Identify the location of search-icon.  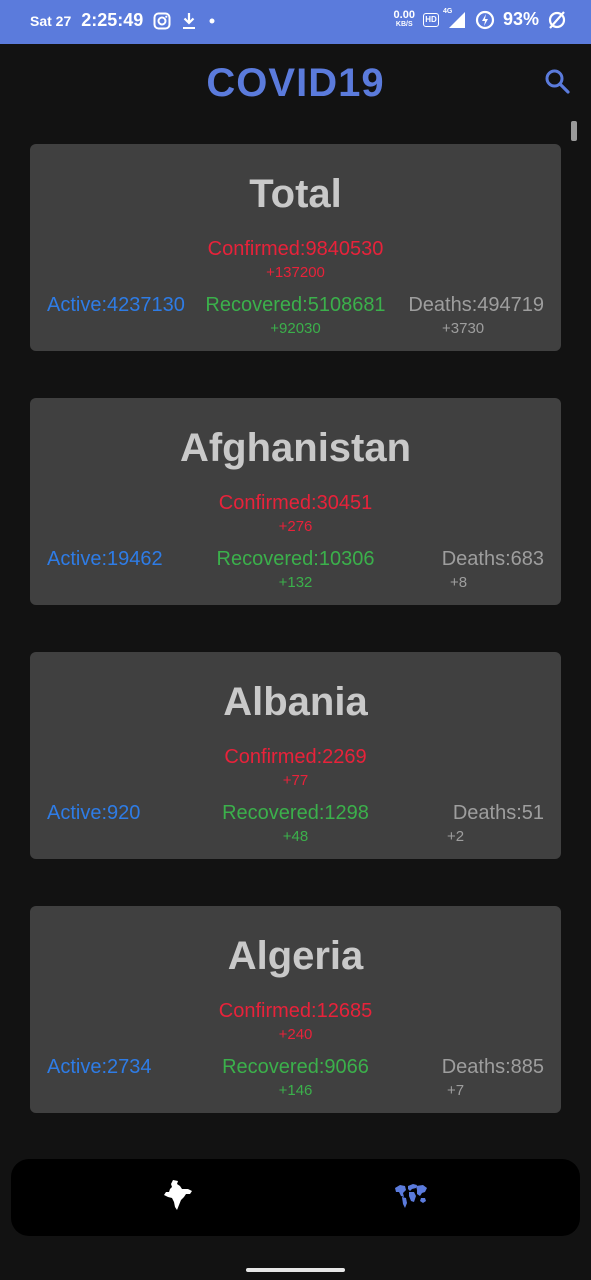
(557, 83).